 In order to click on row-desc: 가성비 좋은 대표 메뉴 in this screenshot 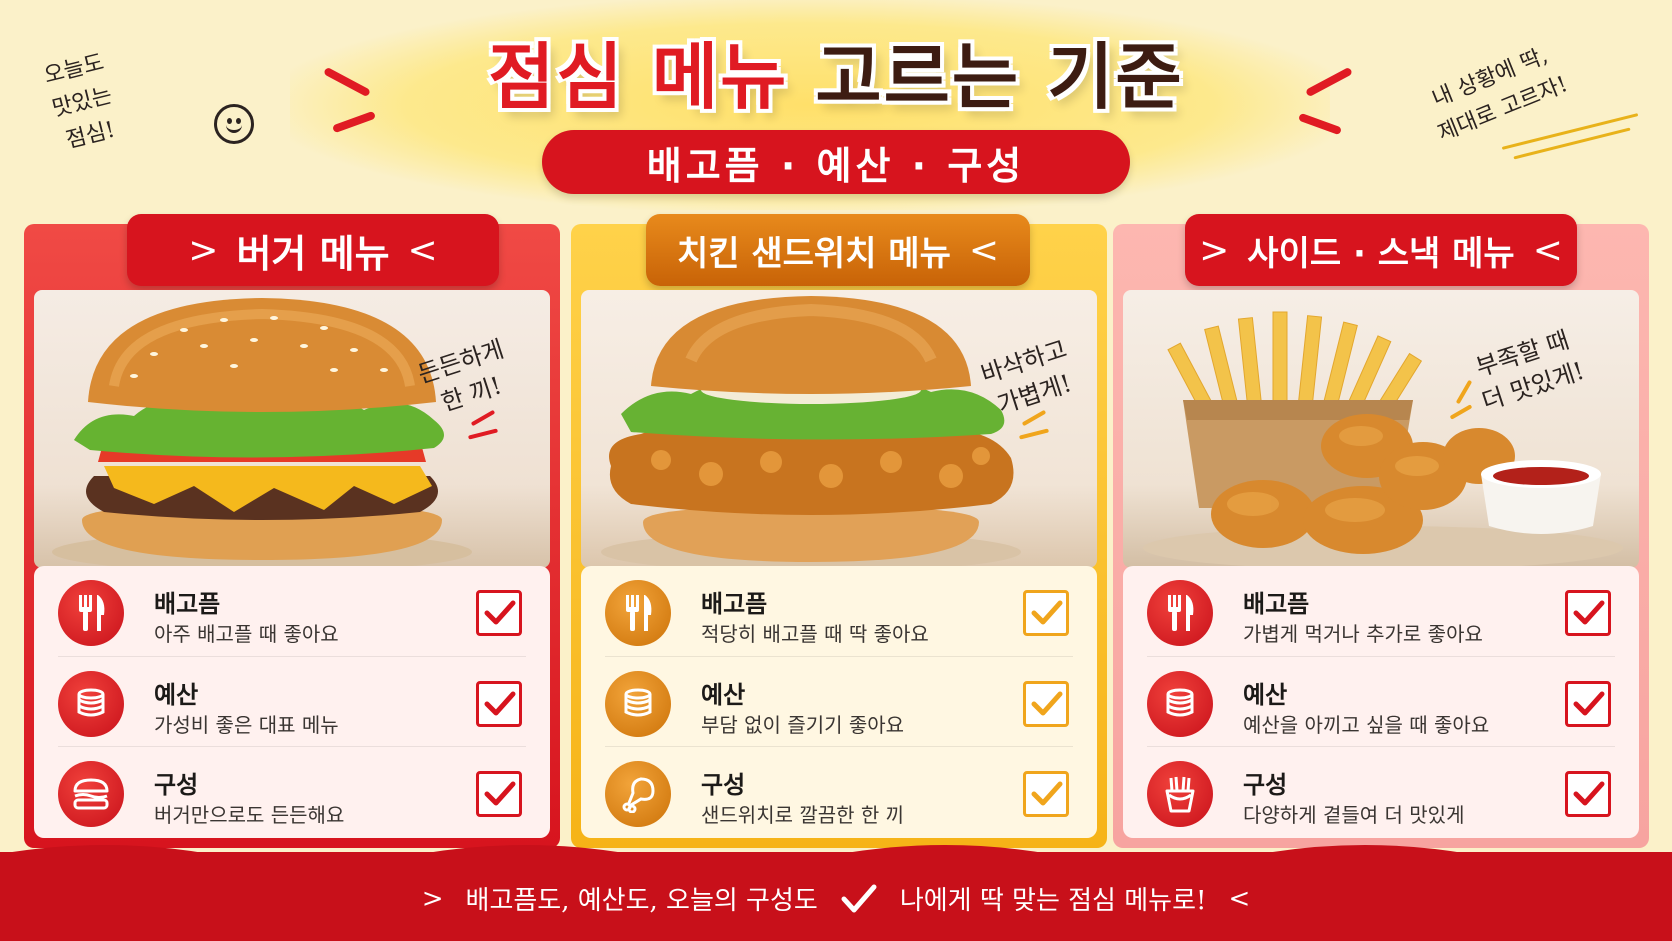, I will do `click(246, 724)`.